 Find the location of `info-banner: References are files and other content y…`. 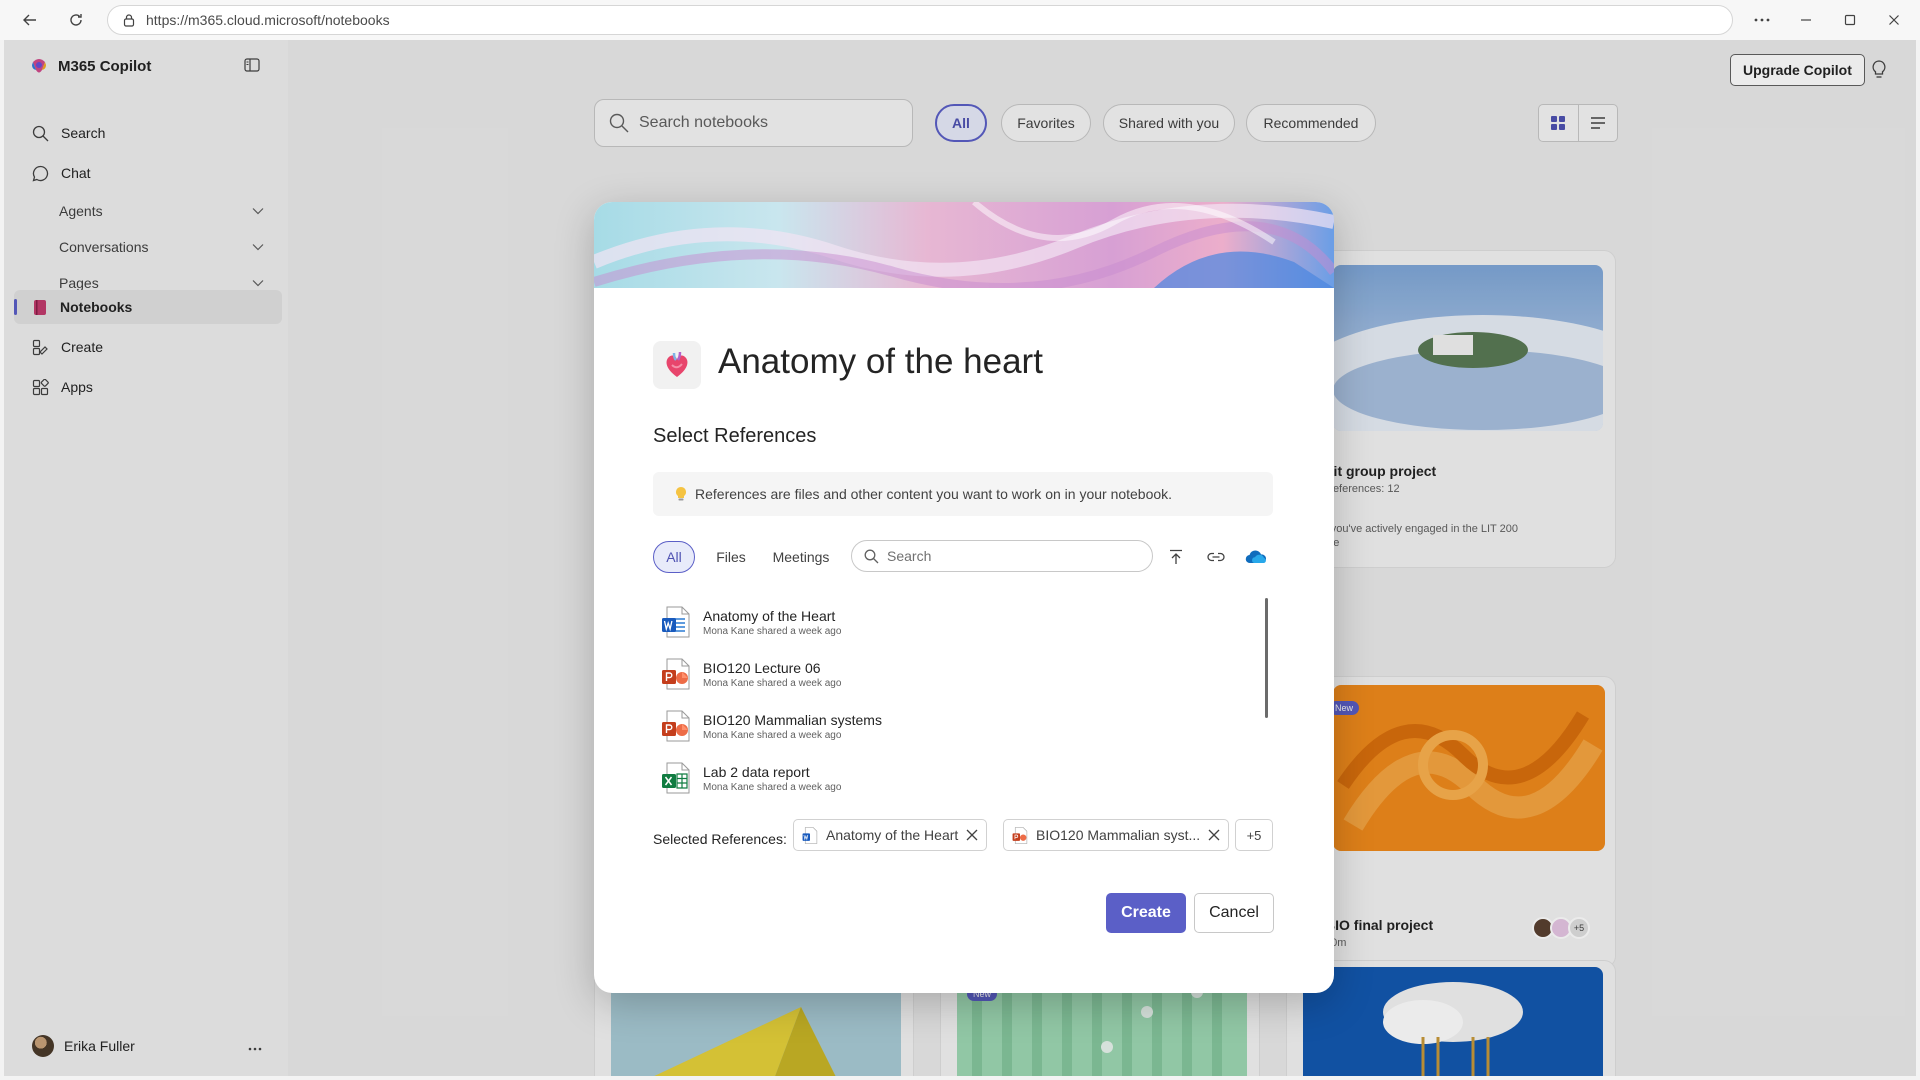

info-banner: References are files and other content y… is located at coordinates (963, 494).